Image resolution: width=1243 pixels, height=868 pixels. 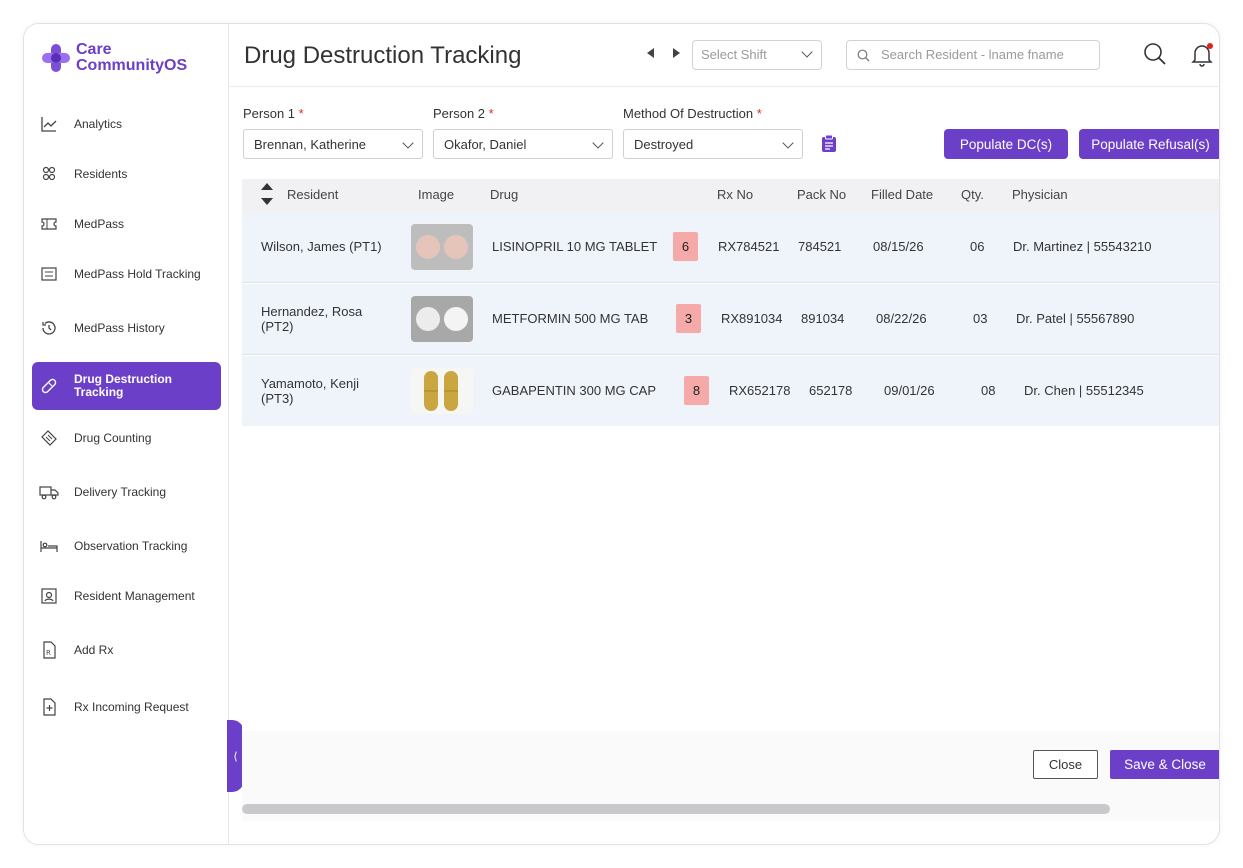 What do you see at coordinates (119, 328) in the screenshot?
I see `sidebar-item-label: MedPass History` at bounding box center [119, 328].